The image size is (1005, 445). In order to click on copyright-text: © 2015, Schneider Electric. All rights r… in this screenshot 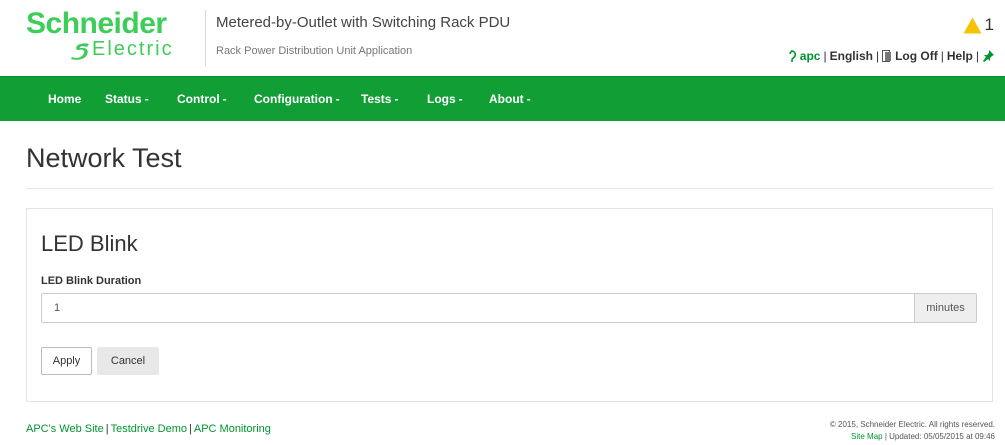, I will do `click(912, 424)`.